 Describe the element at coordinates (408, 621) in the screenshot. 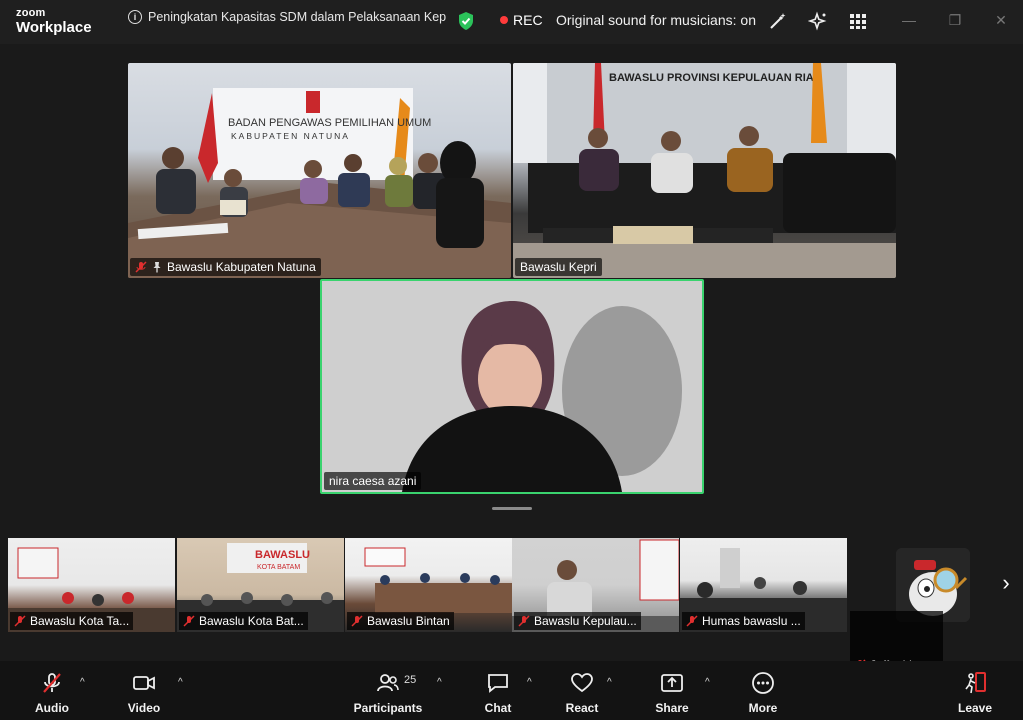

I see `participant-name: Bawaslu Bintan` at that location.